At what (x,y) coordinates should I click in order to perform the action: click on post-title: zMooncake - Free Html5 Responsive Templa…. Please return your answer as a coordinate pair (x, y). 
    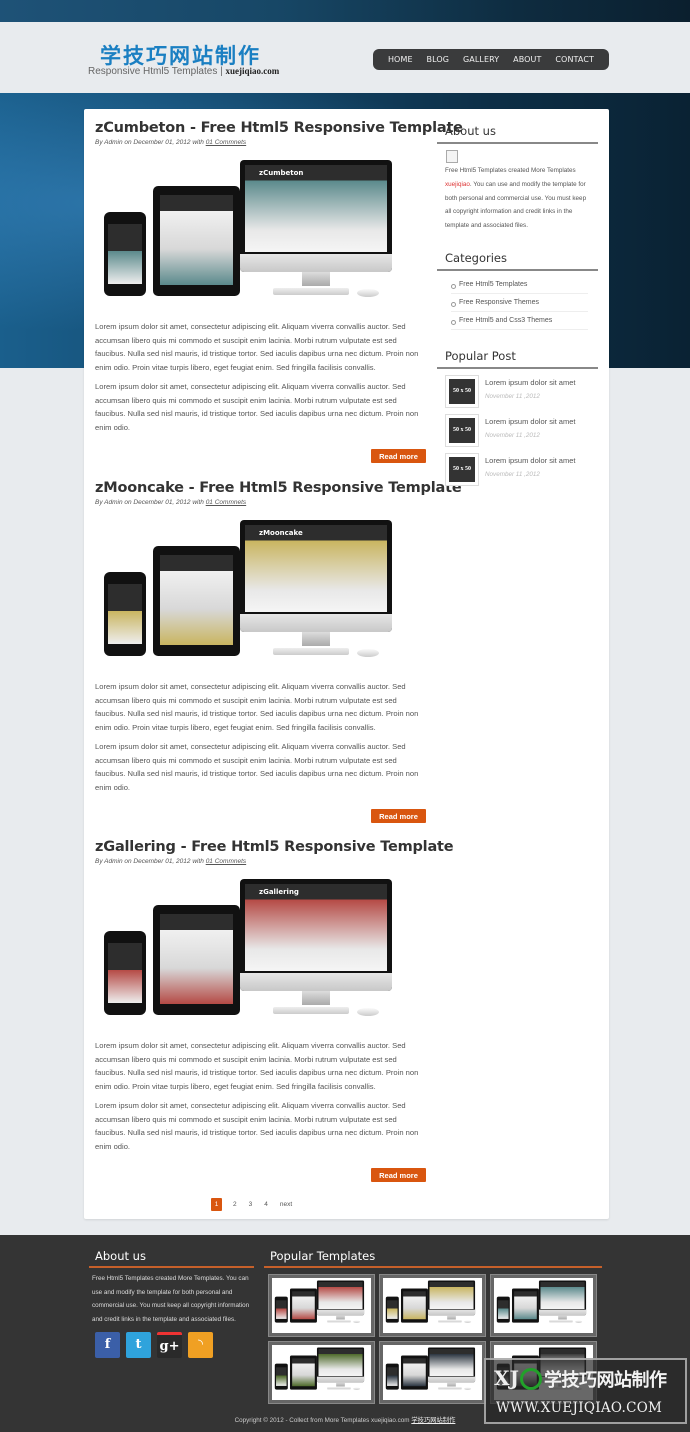
    Looking at the image, I should click on (278, 488).